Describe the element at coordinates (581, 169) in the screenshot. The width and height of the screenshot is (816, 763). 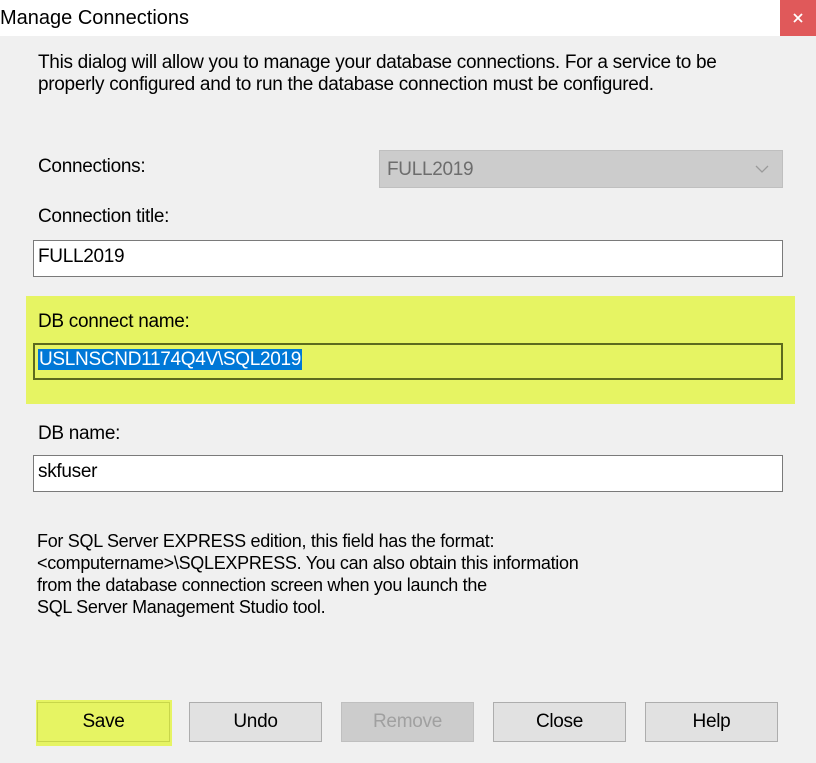
I see `connections-dropdown: FULL2019` at that location.